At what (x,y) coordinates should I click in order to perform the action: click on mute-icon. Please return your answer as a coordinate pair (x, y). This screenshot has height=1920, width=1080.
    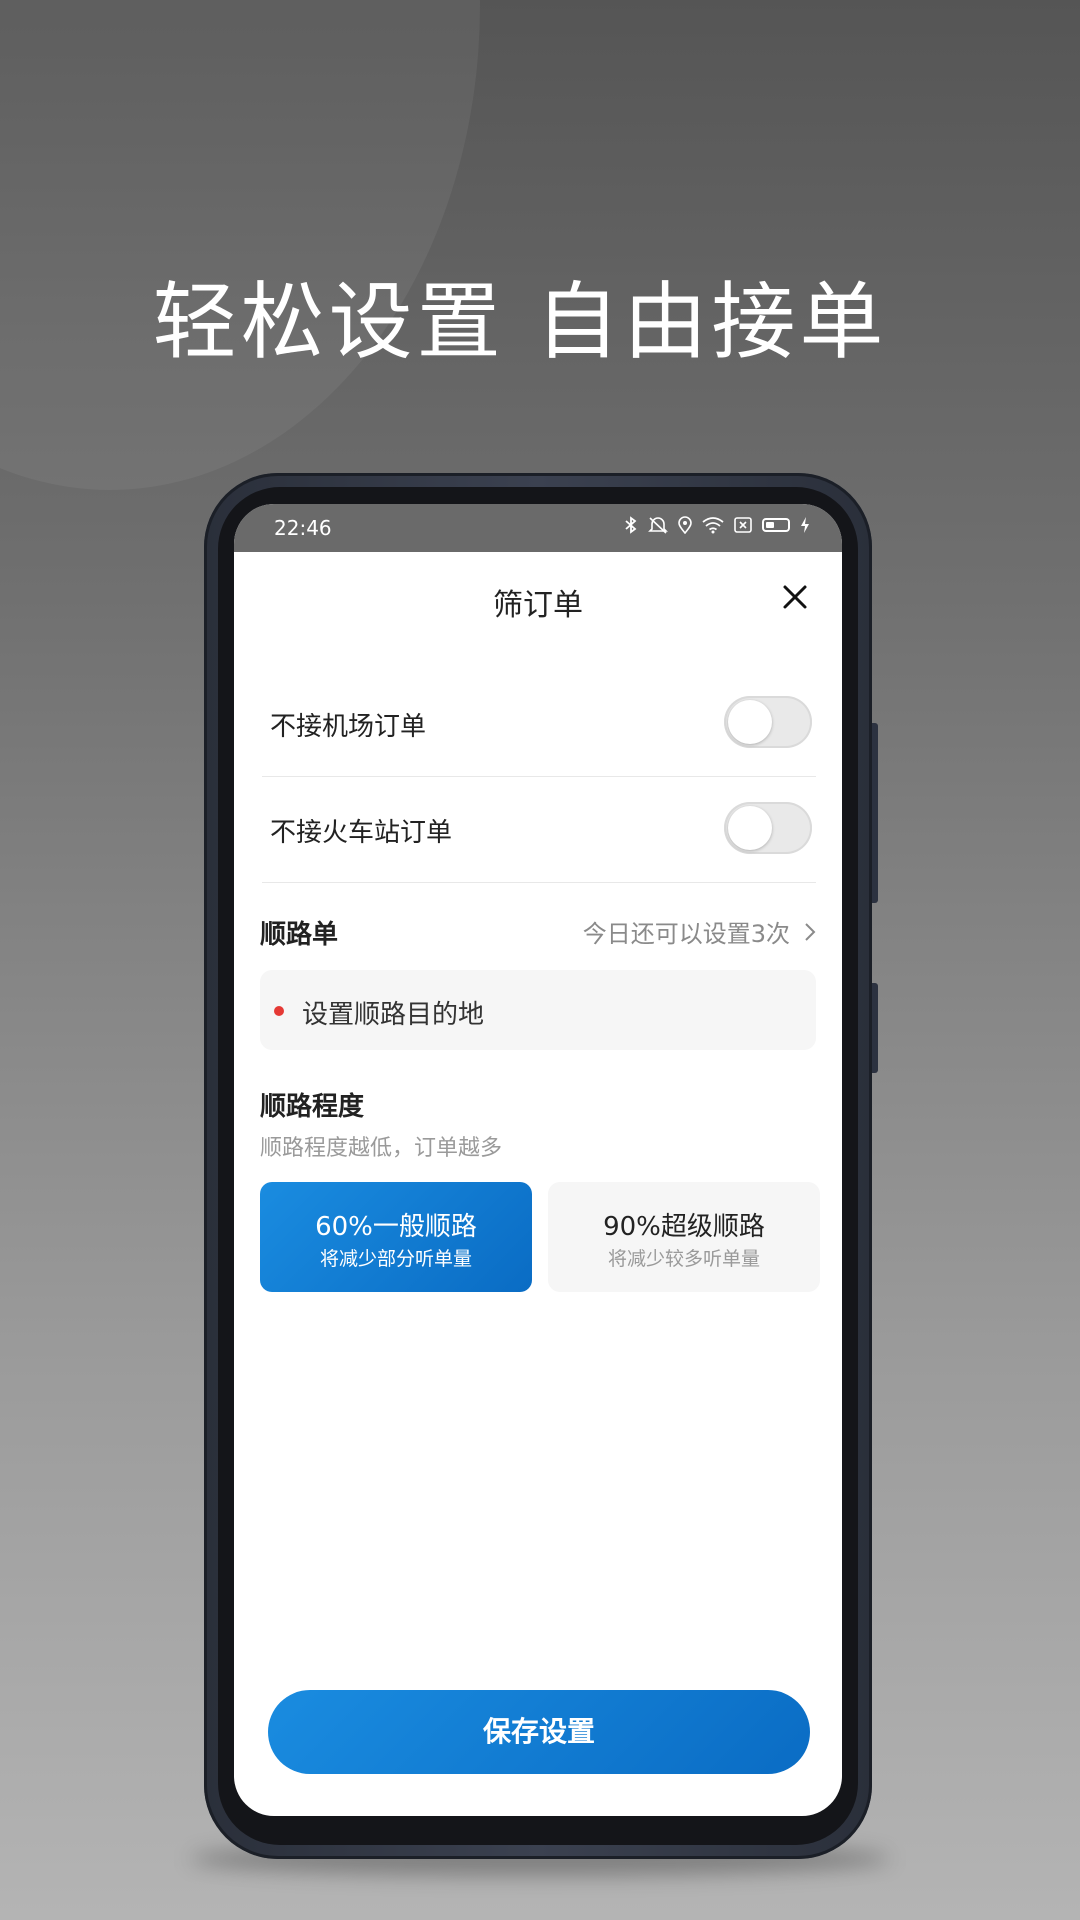
    Looking at the image, I should click on (658, 525).